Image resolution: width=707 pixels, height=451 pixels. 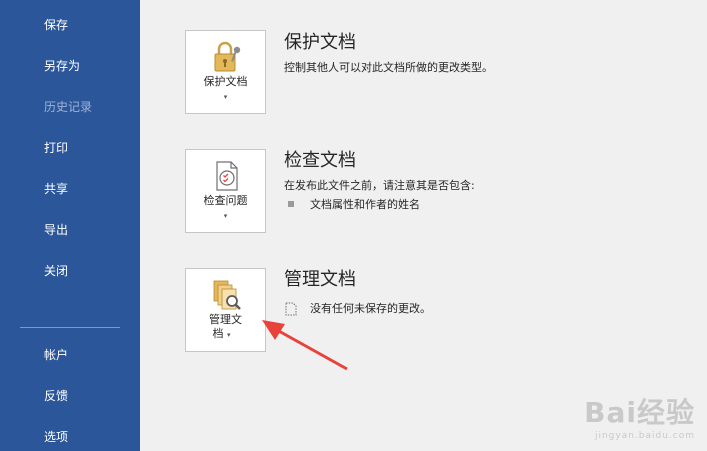 What do you see at coordinates (305, 345) in the screenshot?
I see `annotation-arrow` at bounding box center [305, 345].